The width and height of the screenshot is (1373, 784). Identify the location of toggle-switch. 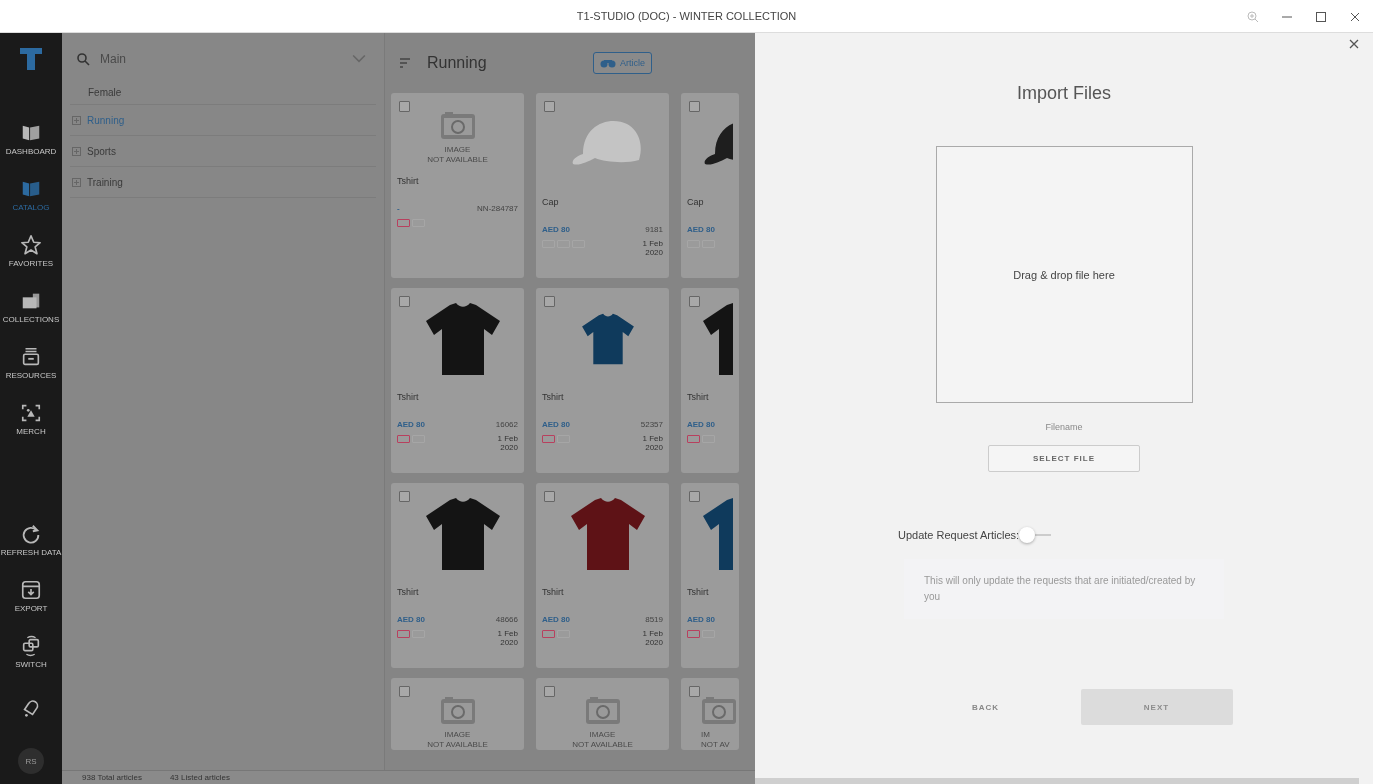
(1035, 535).